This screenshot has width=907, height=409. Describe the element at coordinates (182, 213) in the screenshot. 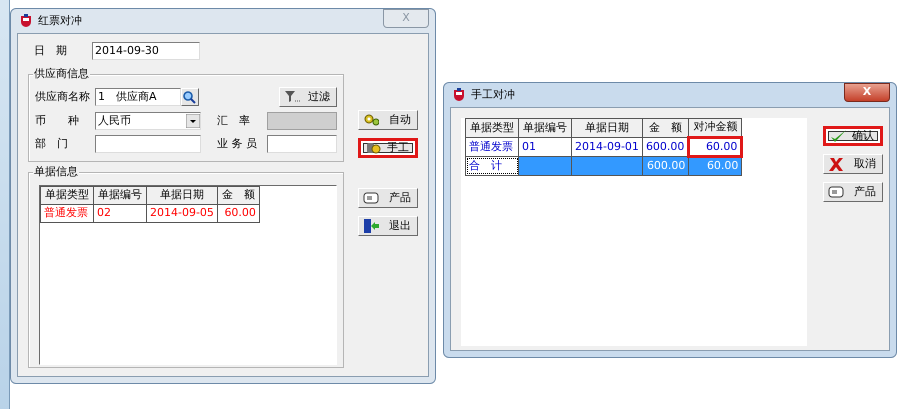

I see `table-cell: 2014-09-05` at that location.